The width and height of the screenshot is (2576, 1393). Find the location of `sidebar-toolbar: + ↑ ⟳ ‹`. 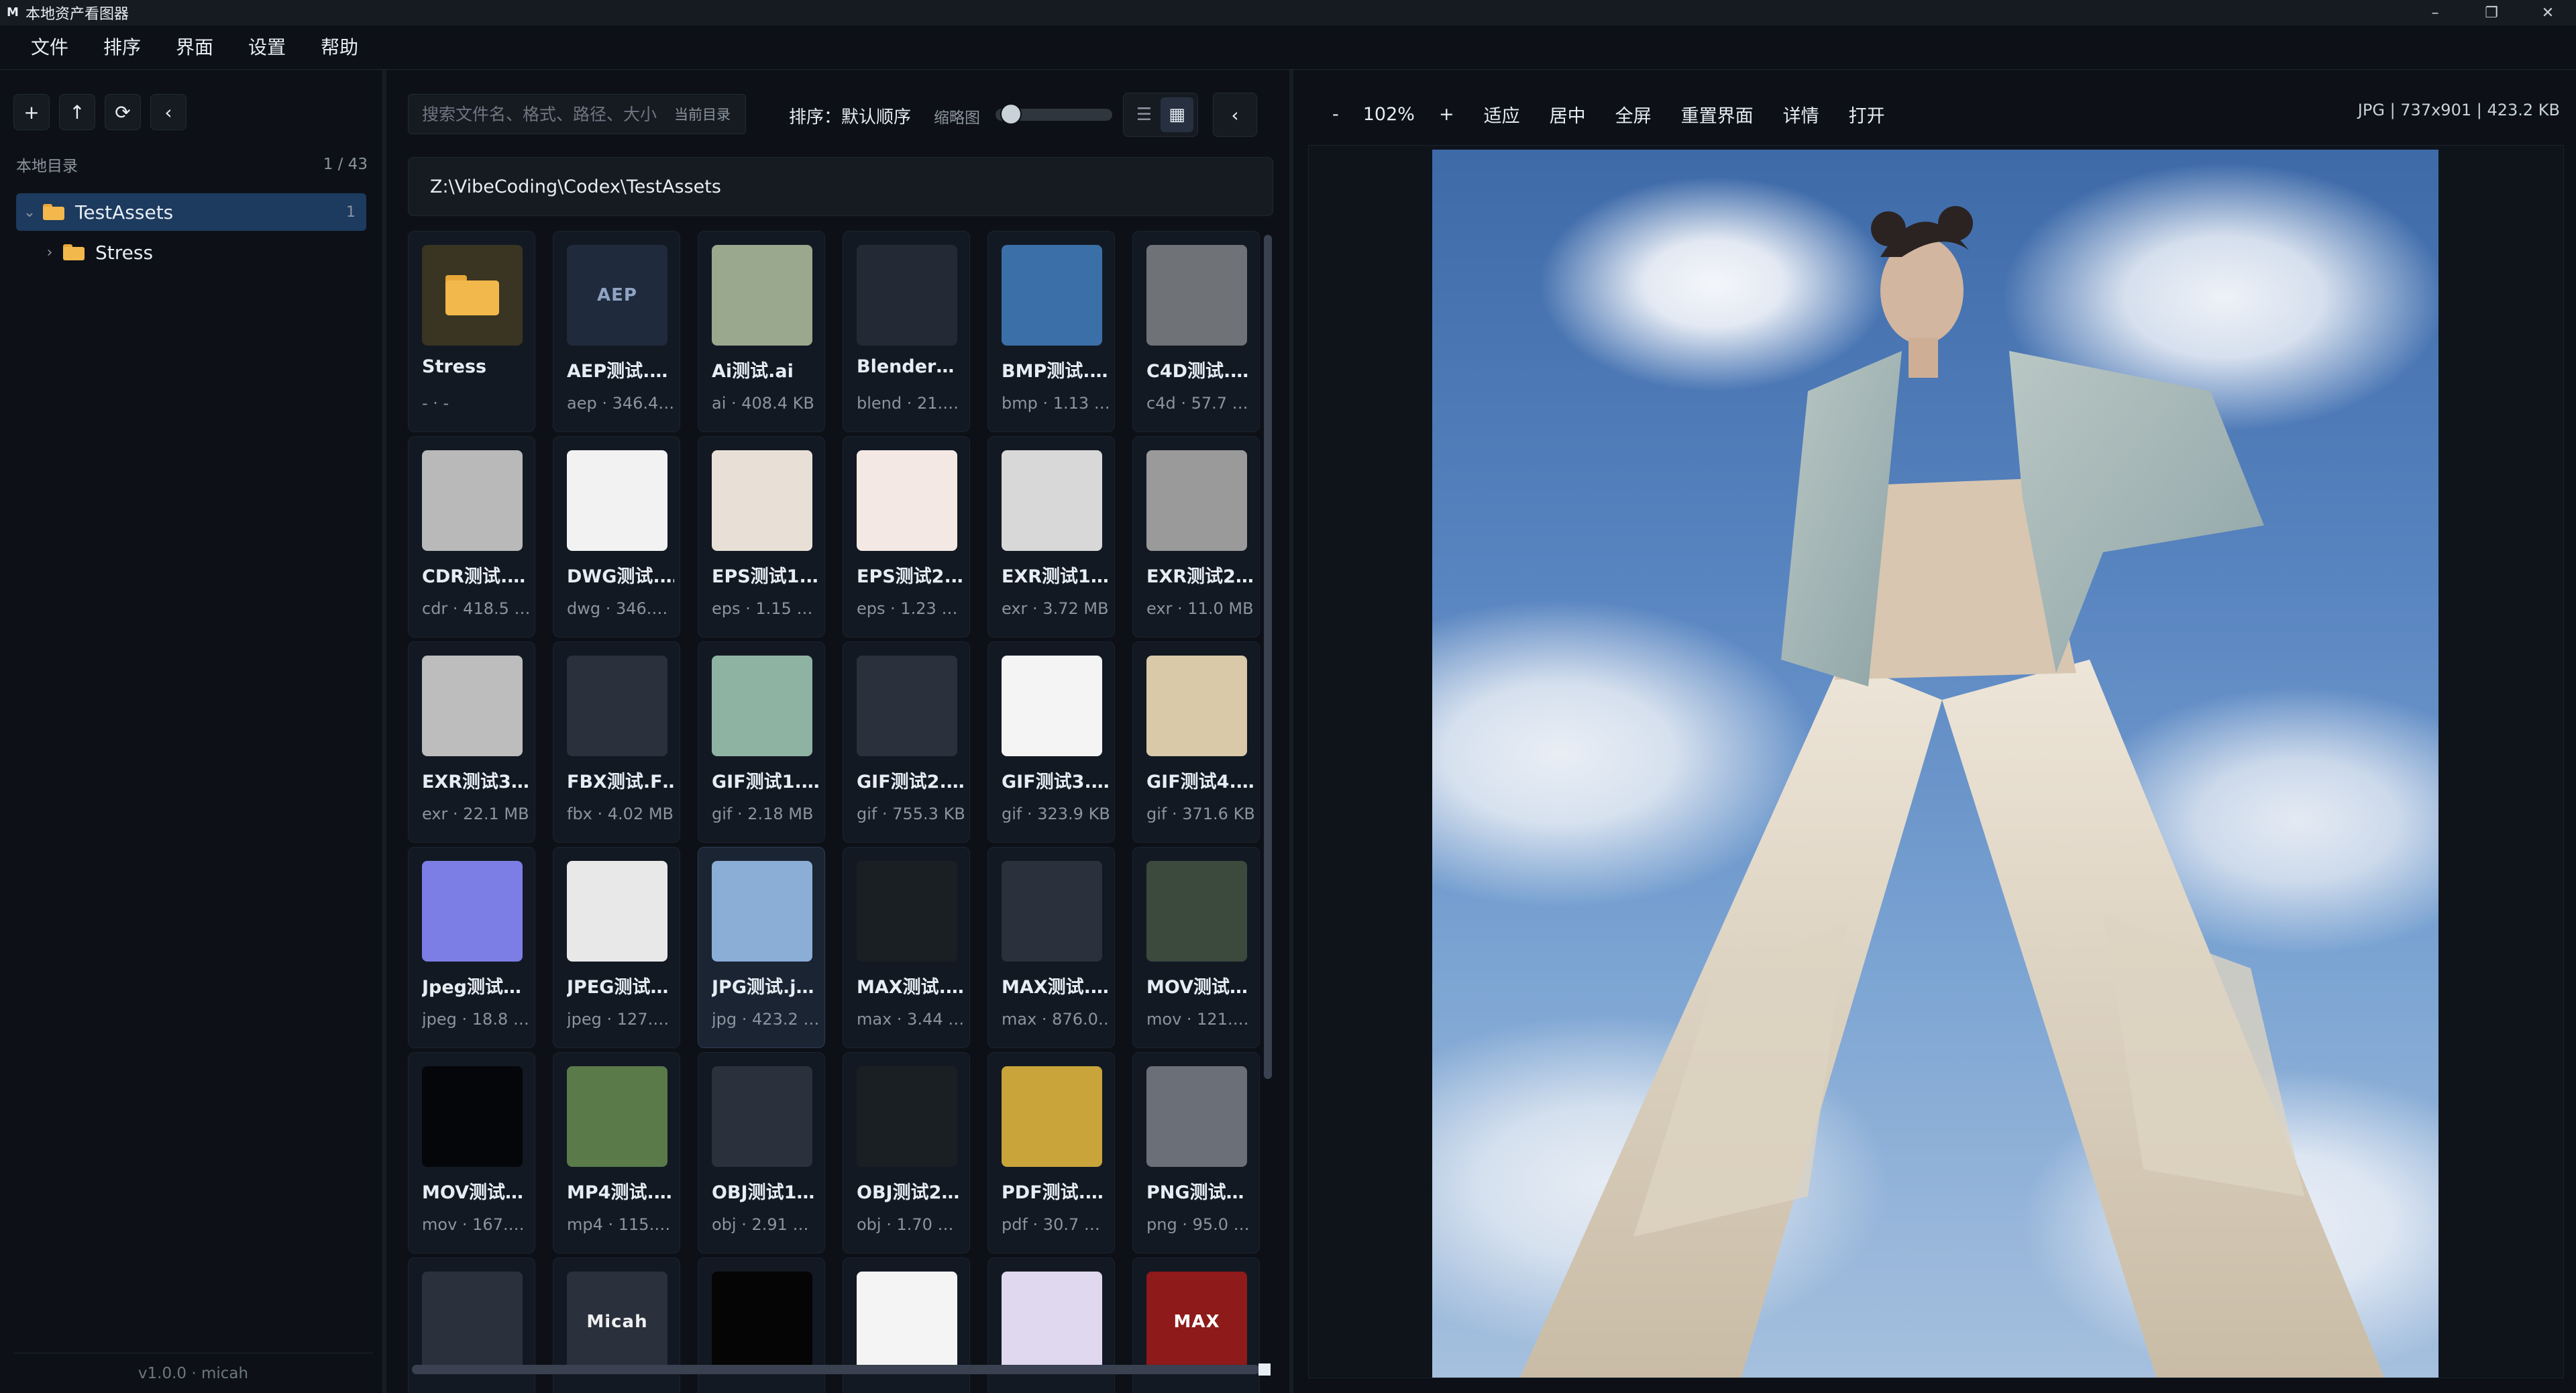

sidebar-toolbar: + ↑ ⟳ ‹ is located at coordinates (99, 112).